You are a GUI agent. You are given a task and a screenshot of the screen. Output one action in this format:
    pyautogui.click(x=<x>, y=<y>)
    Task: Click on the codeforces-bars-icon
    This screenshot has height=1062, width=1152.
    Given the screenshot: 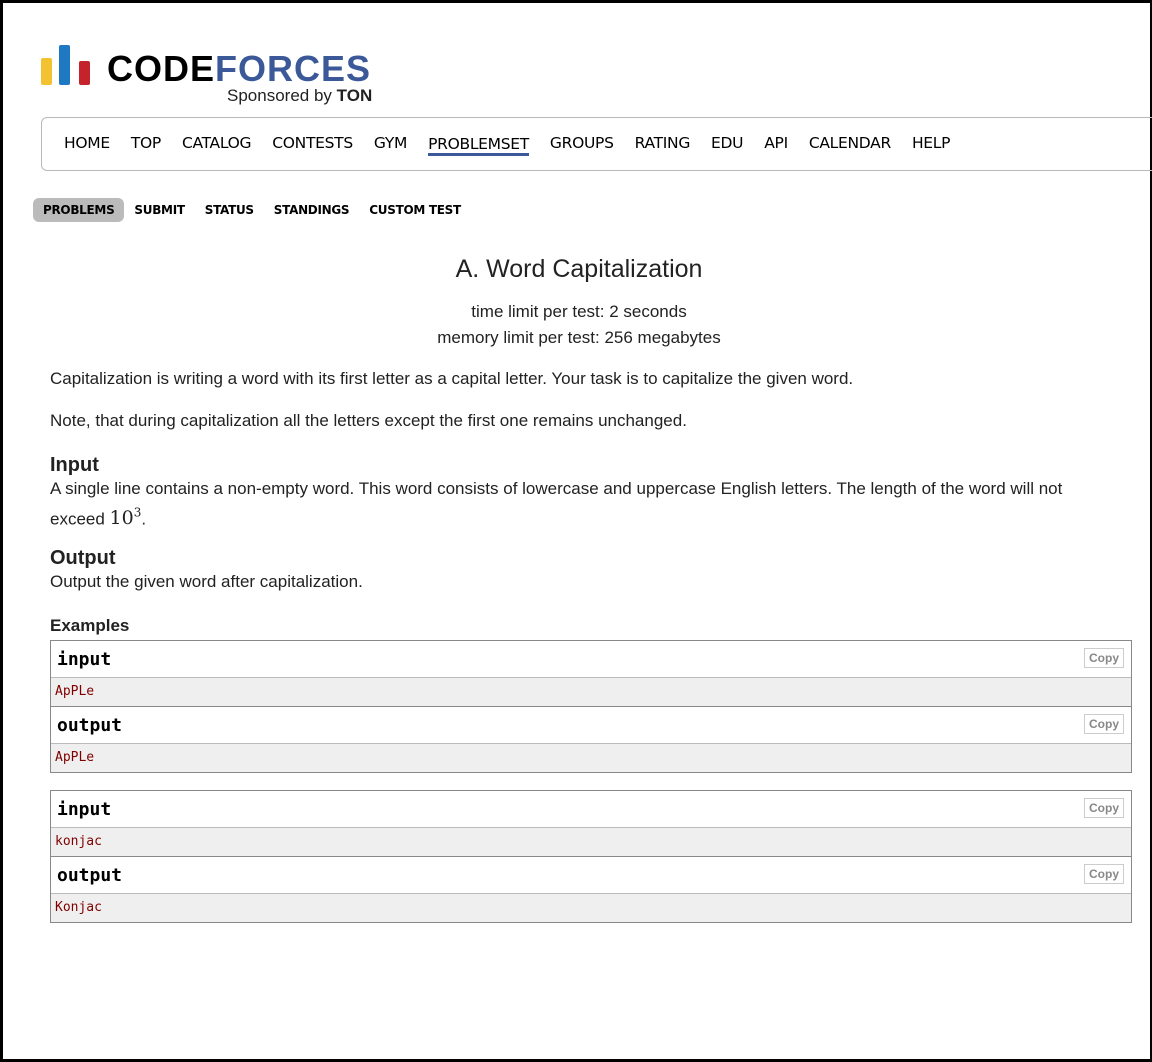 What is the action you would take?
    pyautogui.click(x=69, y=65)
    